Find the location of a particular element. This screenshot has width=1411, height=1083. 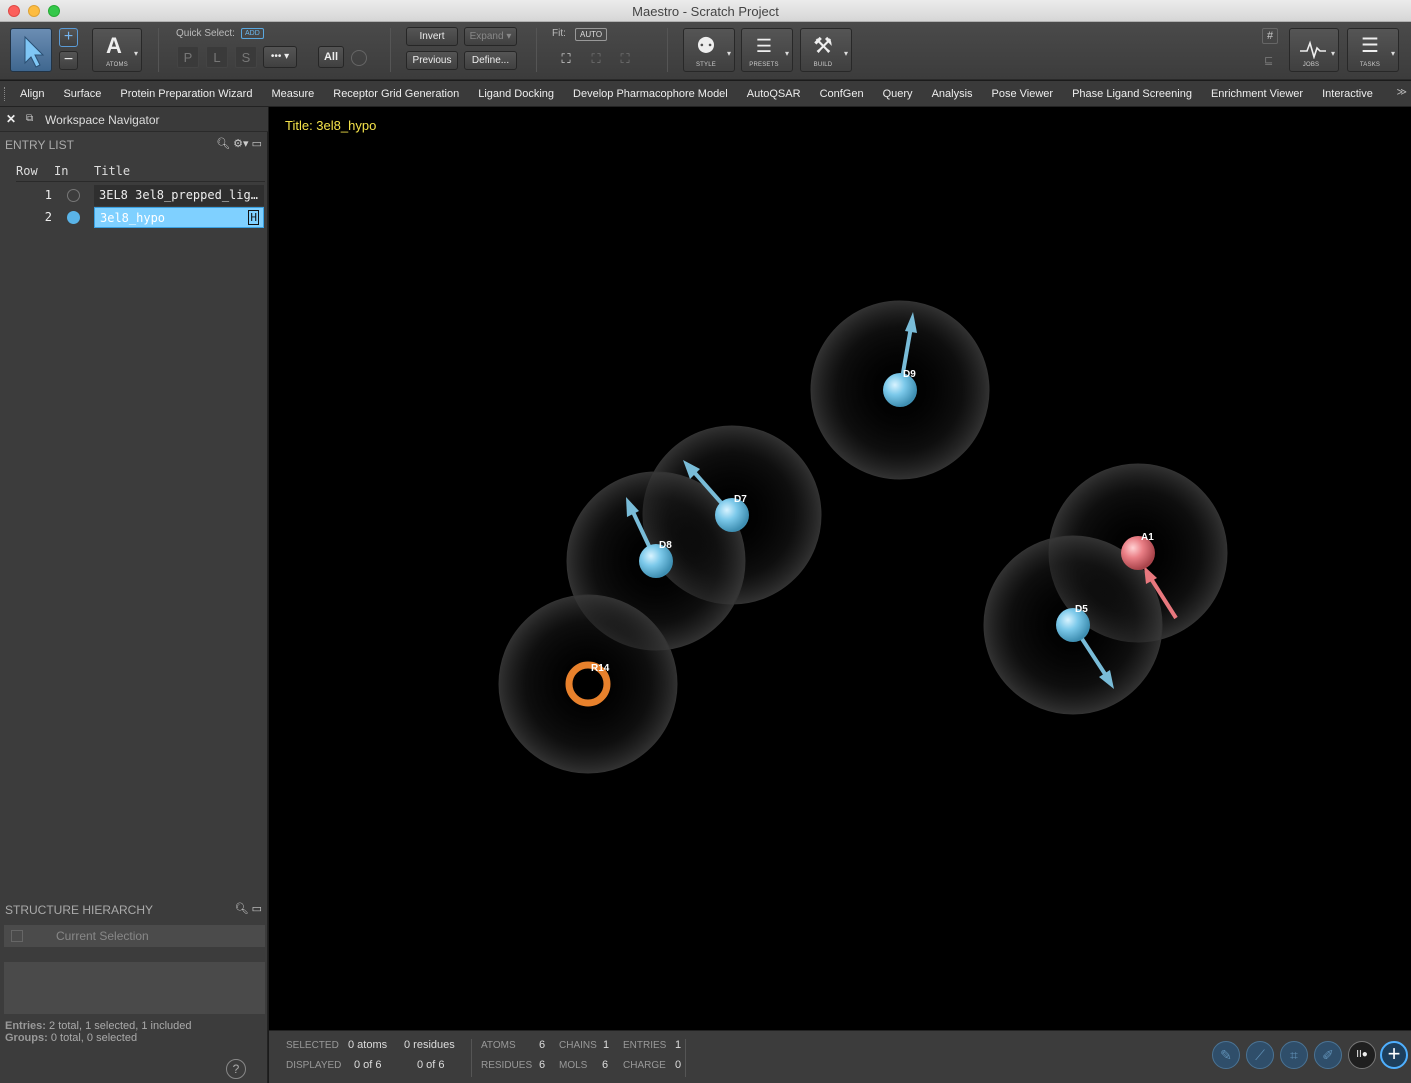

close-icon: ✕ is located at coordinates (11, 119).